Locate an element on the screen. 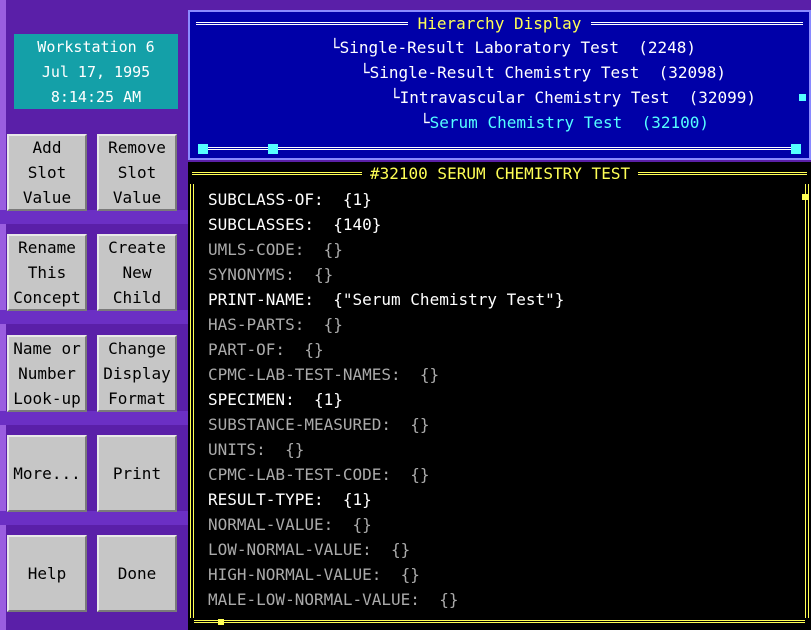 This screenshot has width=811, height=630. slot-name: LOW-NORMAL-VALUE: is located at coordinates (290, 549).